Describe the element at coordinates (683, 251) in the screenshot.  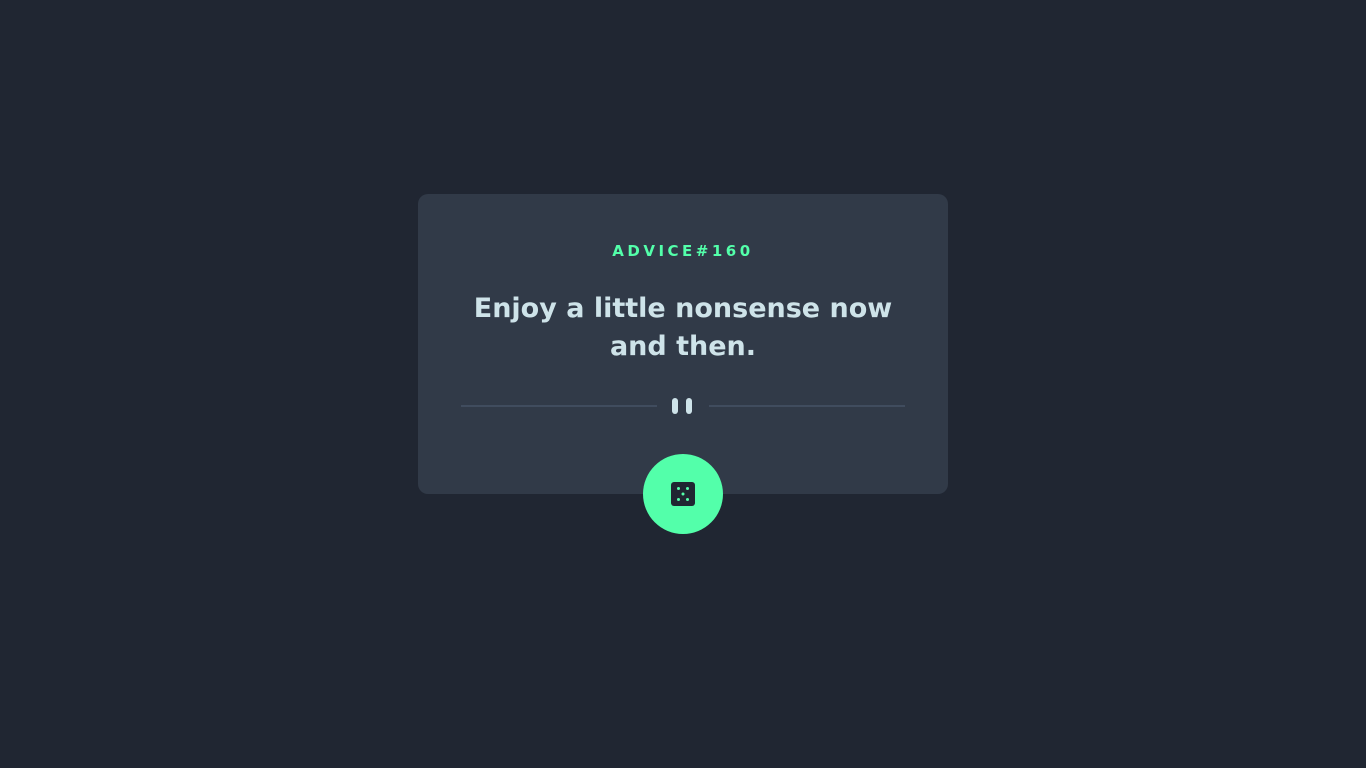
I see `advice-number: ADVICE#160` at that location.